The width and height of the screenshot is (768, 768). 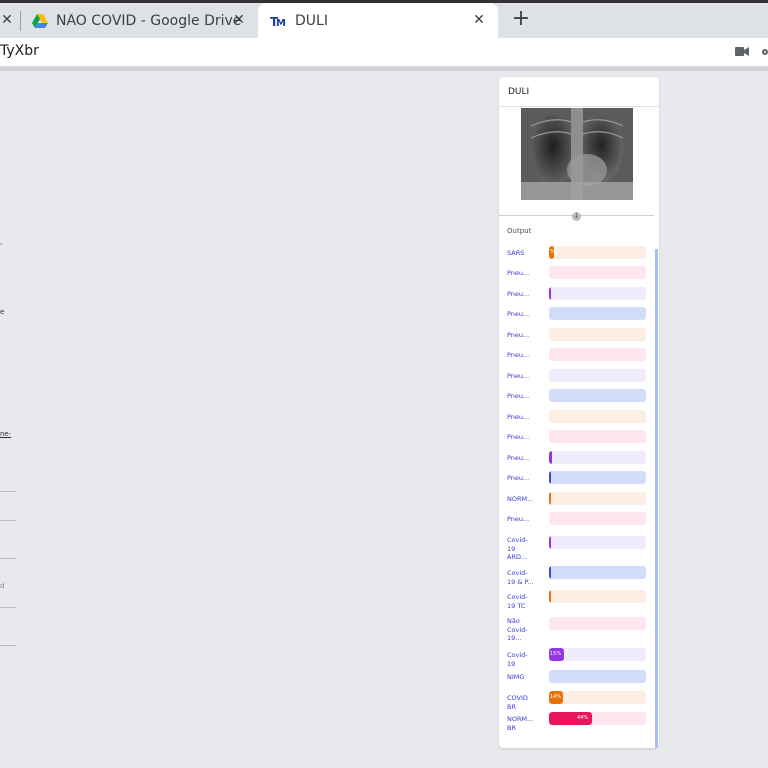 I want to click on xray-image-graphic, so click(x=577, y=154).